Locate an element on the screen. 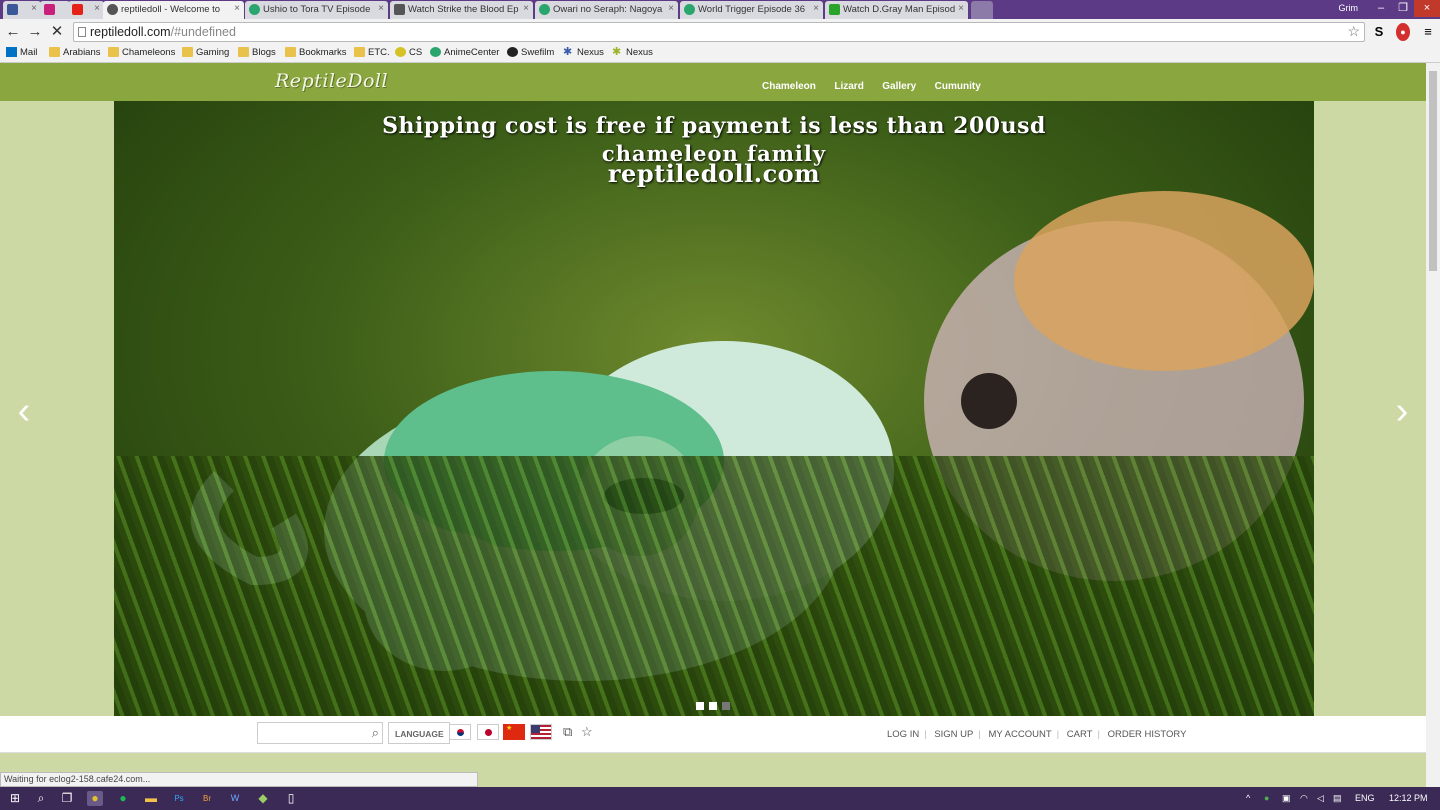  flag-korea-icon is located at coordinates (460, 732).